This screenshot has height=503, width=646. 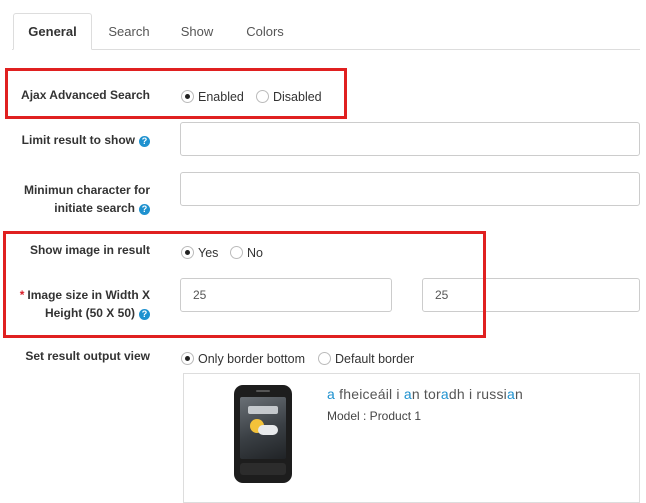 I want to click on limit-result-label: Limit result to show?, so click(x=86, y=140).